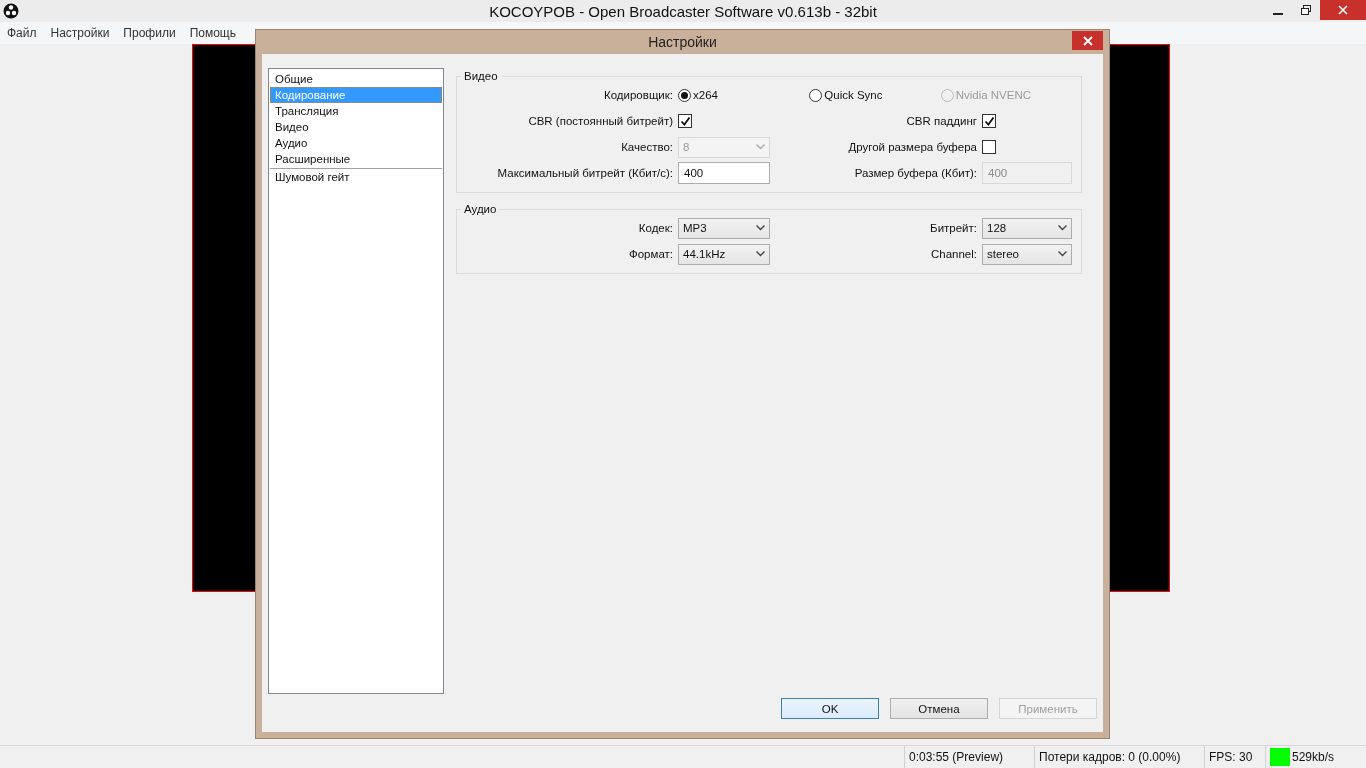  I want to click on group-title: Аудио, so click(480, 209).